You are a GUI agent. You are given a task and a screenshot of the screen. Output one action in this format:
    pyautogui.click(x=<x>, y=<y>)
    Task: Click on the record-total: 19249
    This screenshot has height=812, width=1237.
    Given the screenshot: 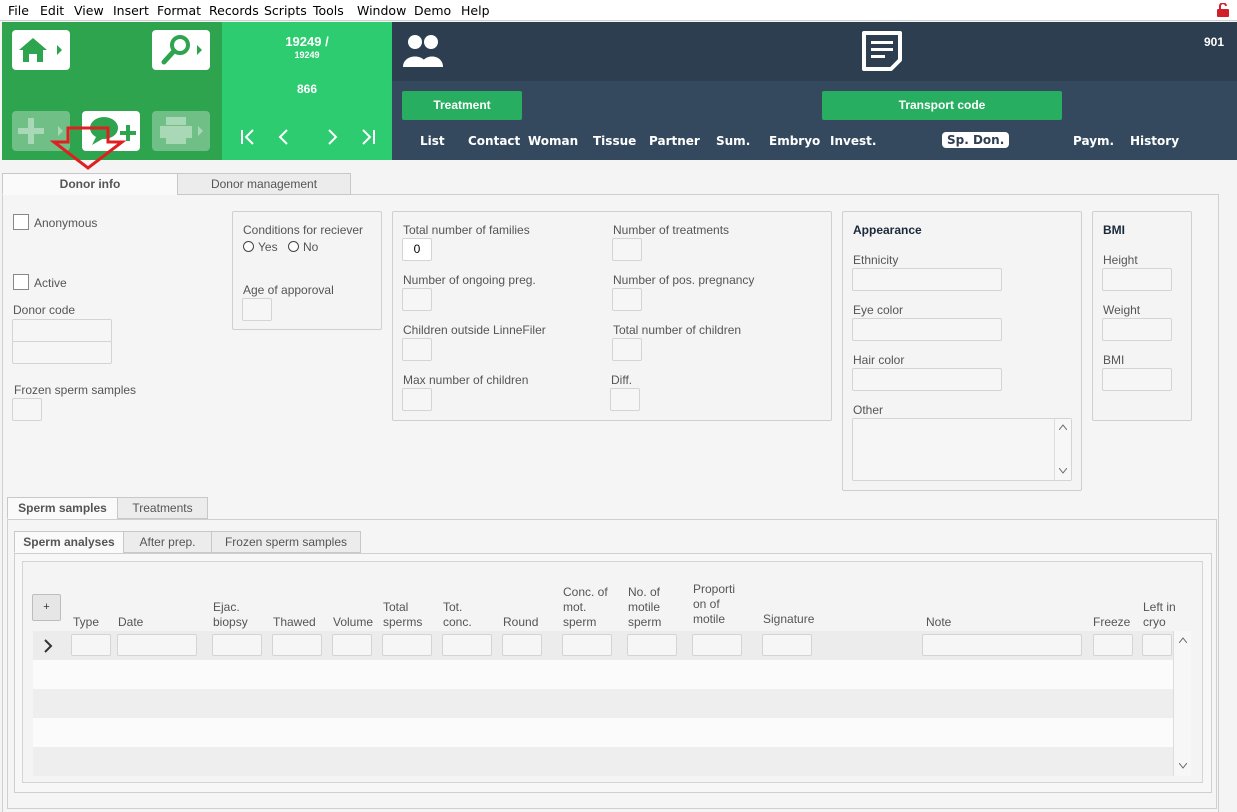 What is the action you would take?
    pyautogui.click(x=307, y=55)
    